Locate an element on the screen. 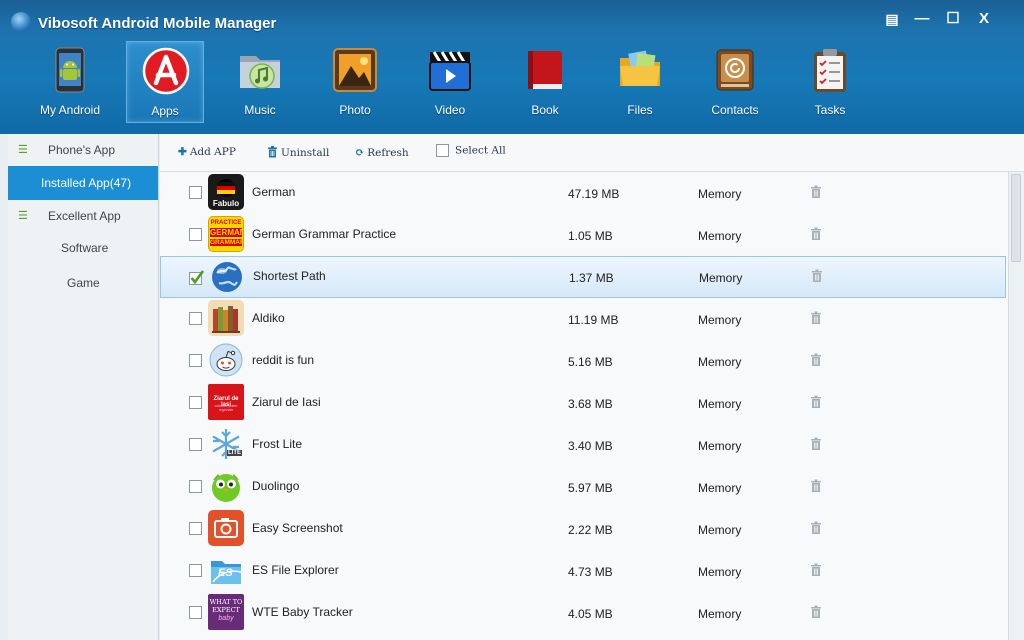  nav-label: Tasks is located at coordinates (830, 110).